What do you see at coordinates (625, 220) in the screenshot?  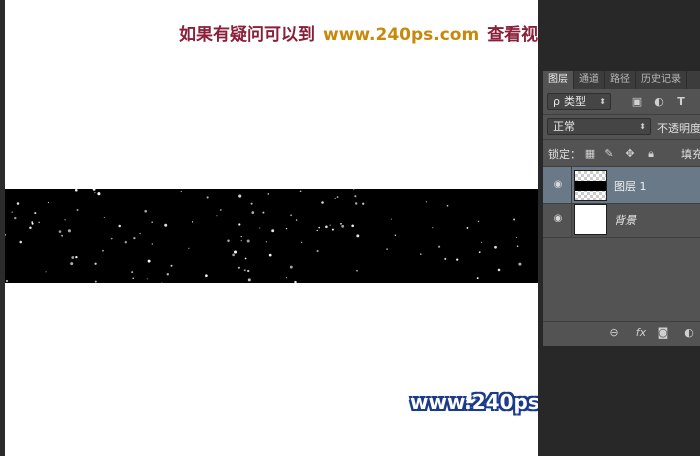 I see `layer-name: 背景` at bounding box center [625, 220].